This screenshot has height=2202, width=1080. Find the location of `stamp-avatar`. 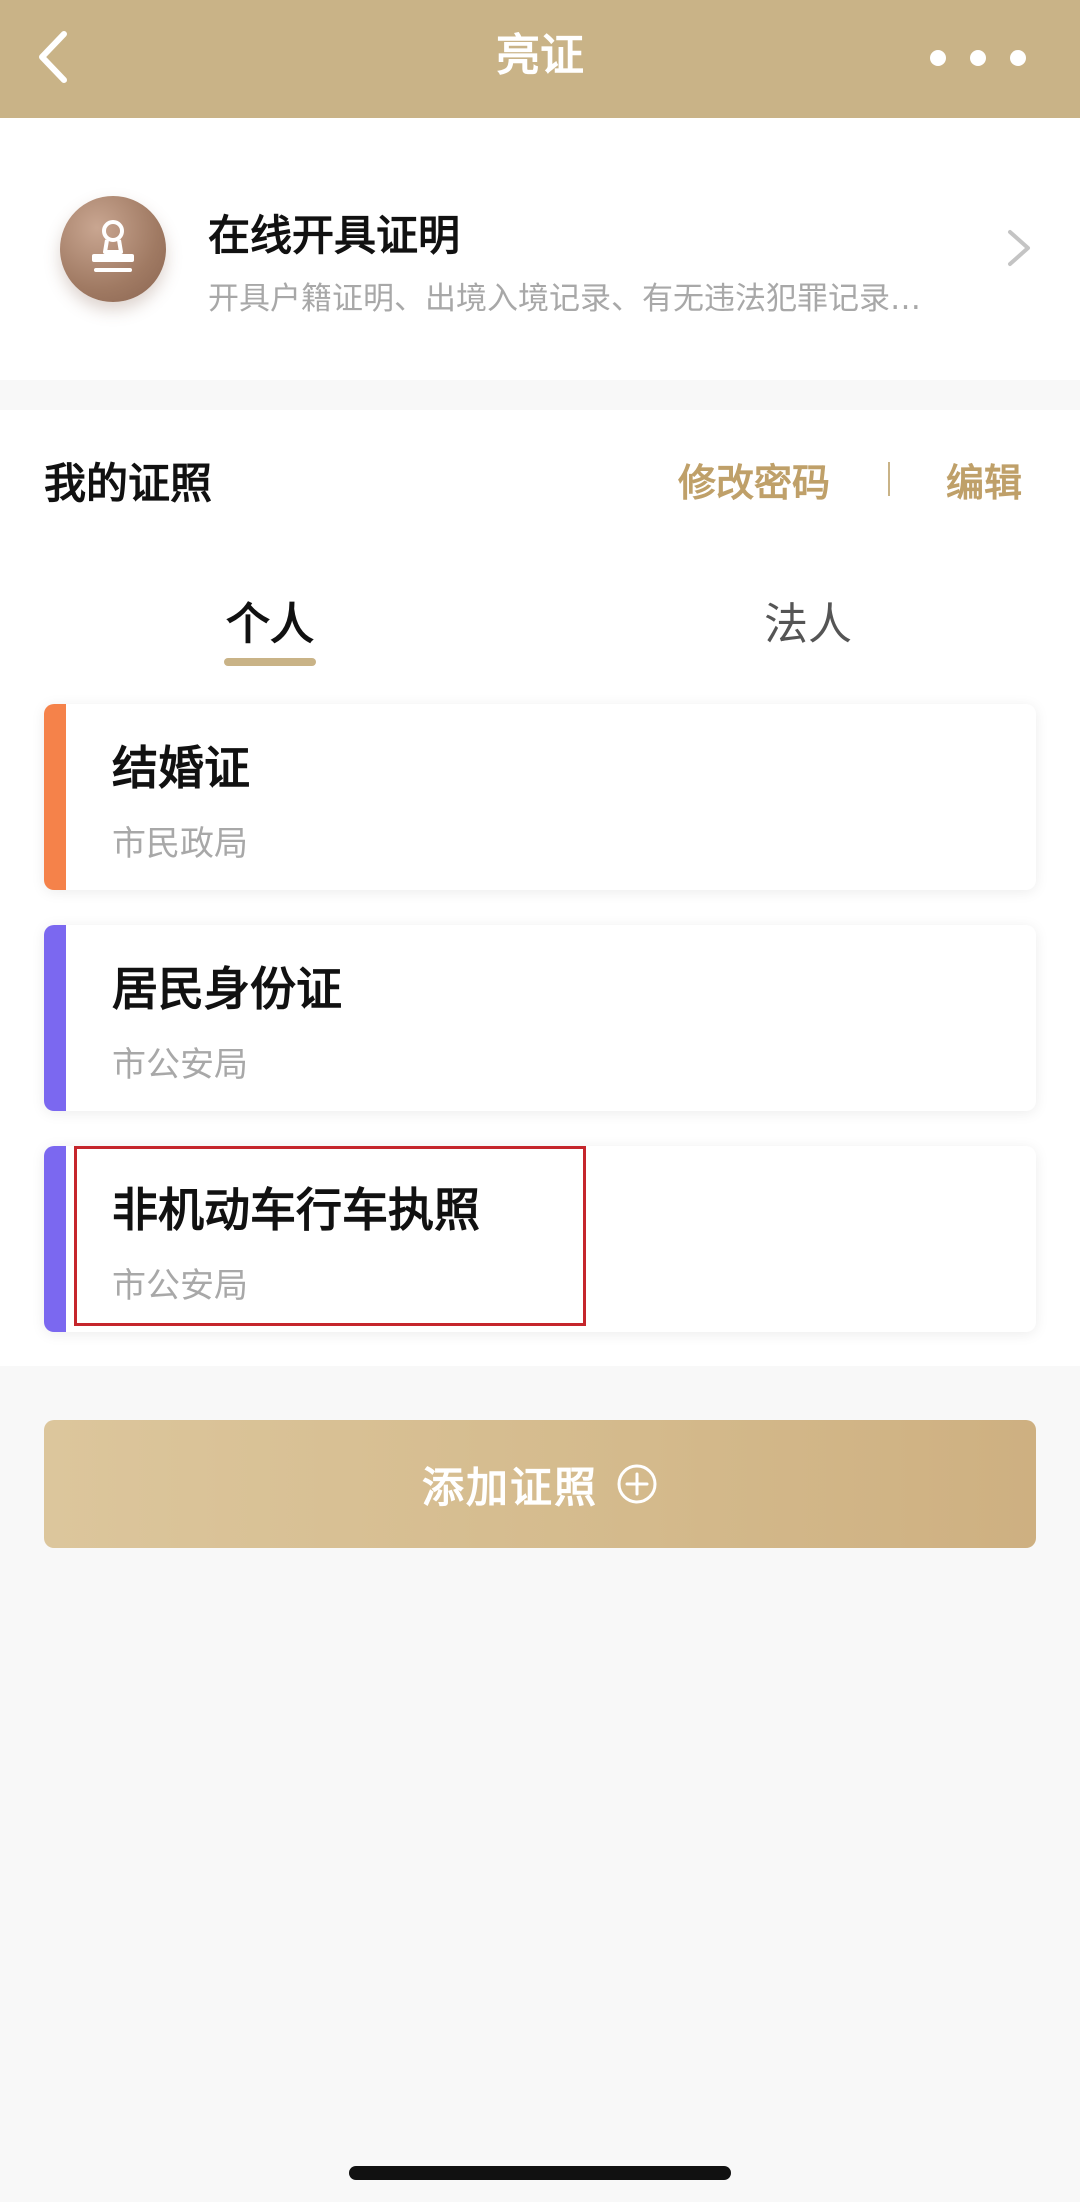

stamp-avatar is located at coordinates (113, 249).